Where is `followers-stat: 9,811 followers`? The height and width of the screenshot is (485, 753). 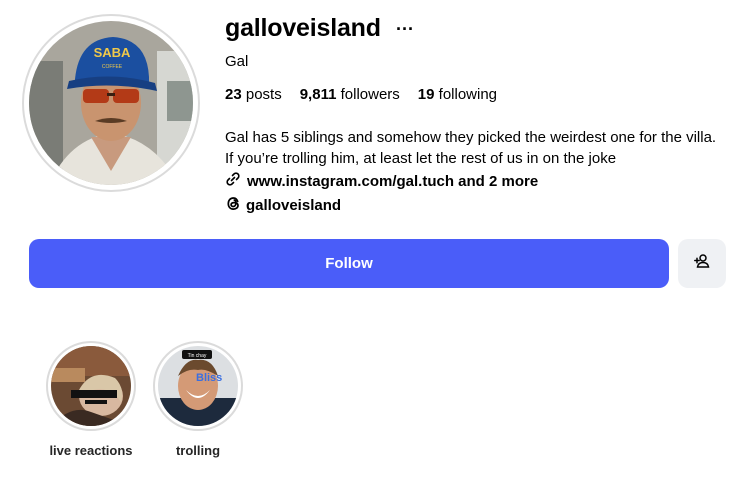
followers-stat: 9,811 followers is located at coordinates (350, 94).